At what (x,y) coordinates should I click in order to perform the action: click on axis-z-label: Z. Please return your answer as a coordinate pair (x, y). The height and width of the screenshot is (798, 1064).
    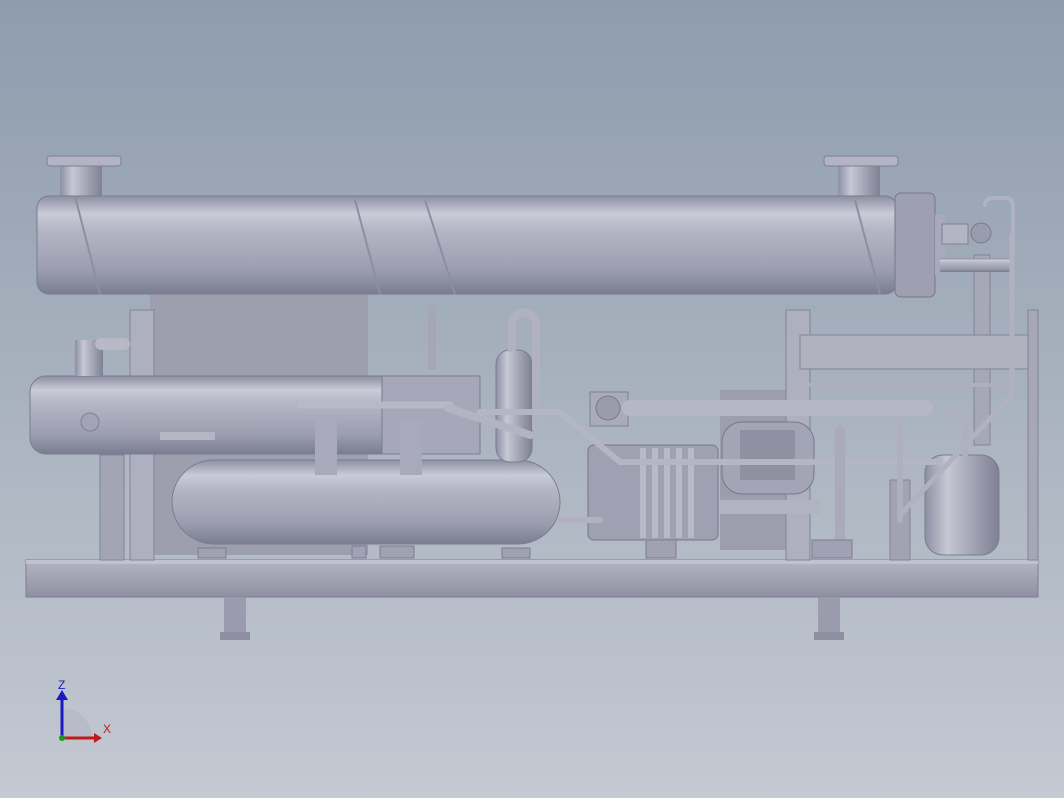
    Looking at the image, I should click on (62, 685).